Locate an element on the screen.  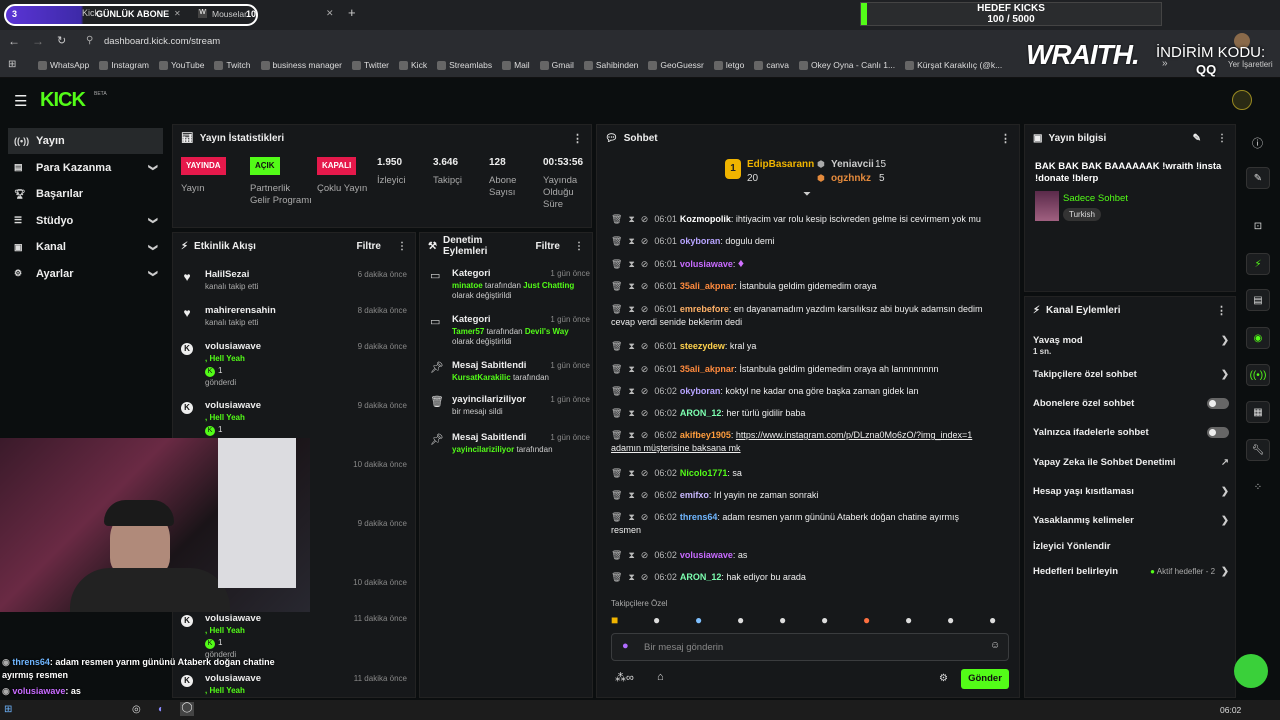
top-gifter-1-name: EdipBasarann is located at coordinates (780, 164).